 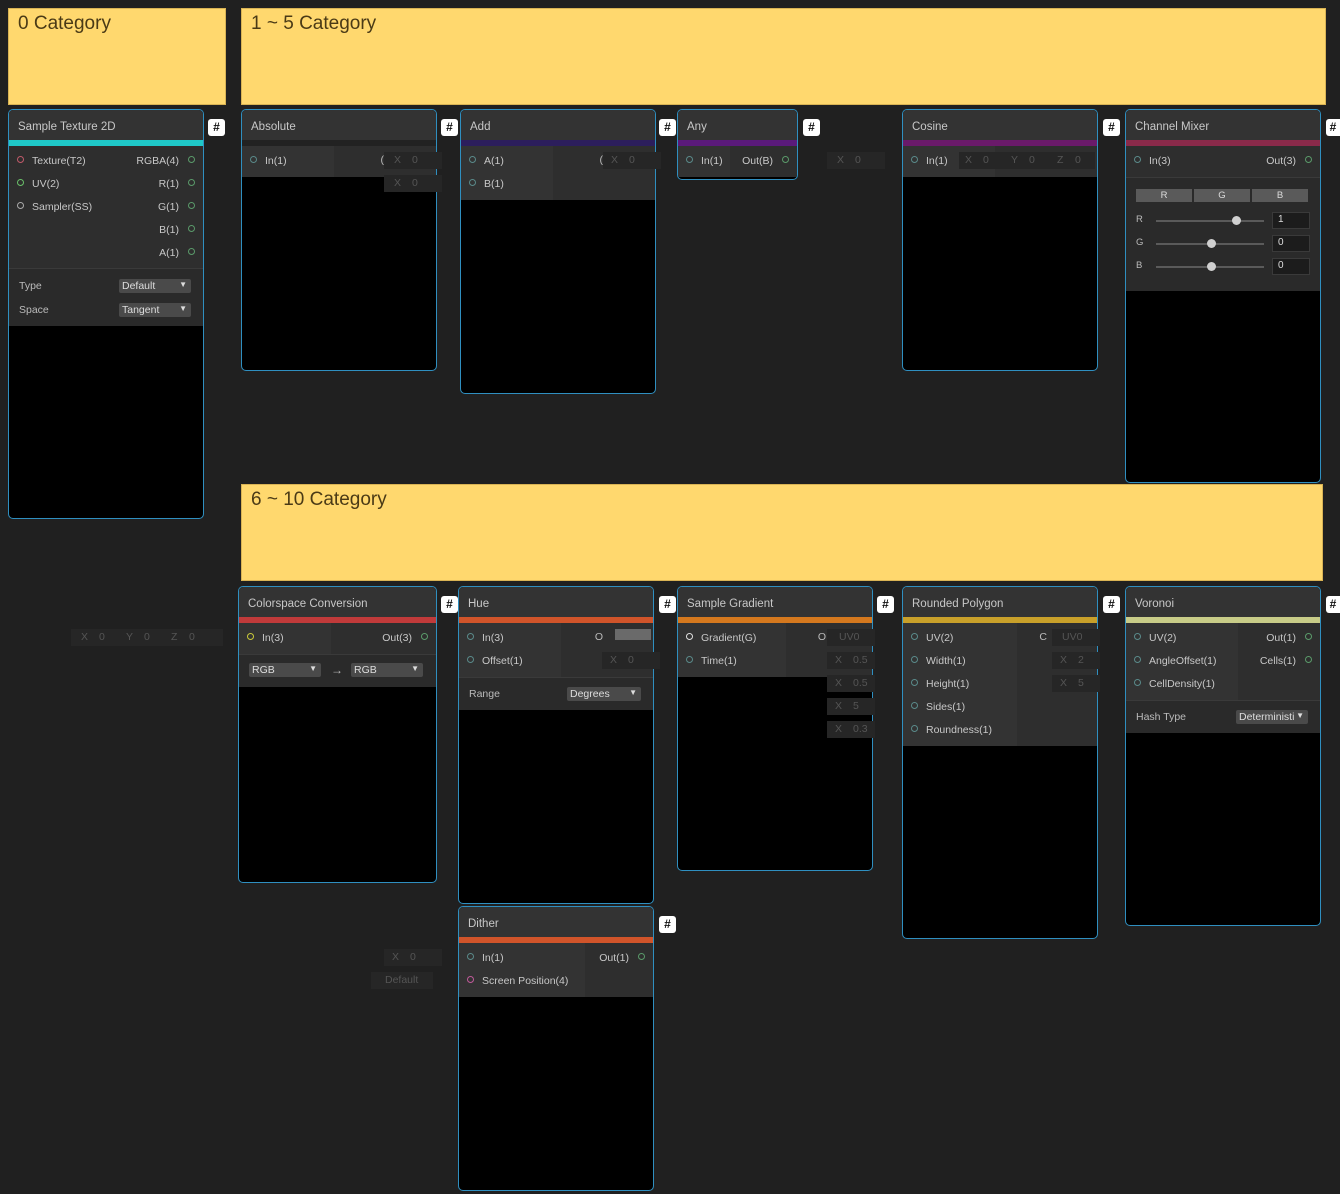 I want to click on node-header: Any, so click(x=737, y=125).